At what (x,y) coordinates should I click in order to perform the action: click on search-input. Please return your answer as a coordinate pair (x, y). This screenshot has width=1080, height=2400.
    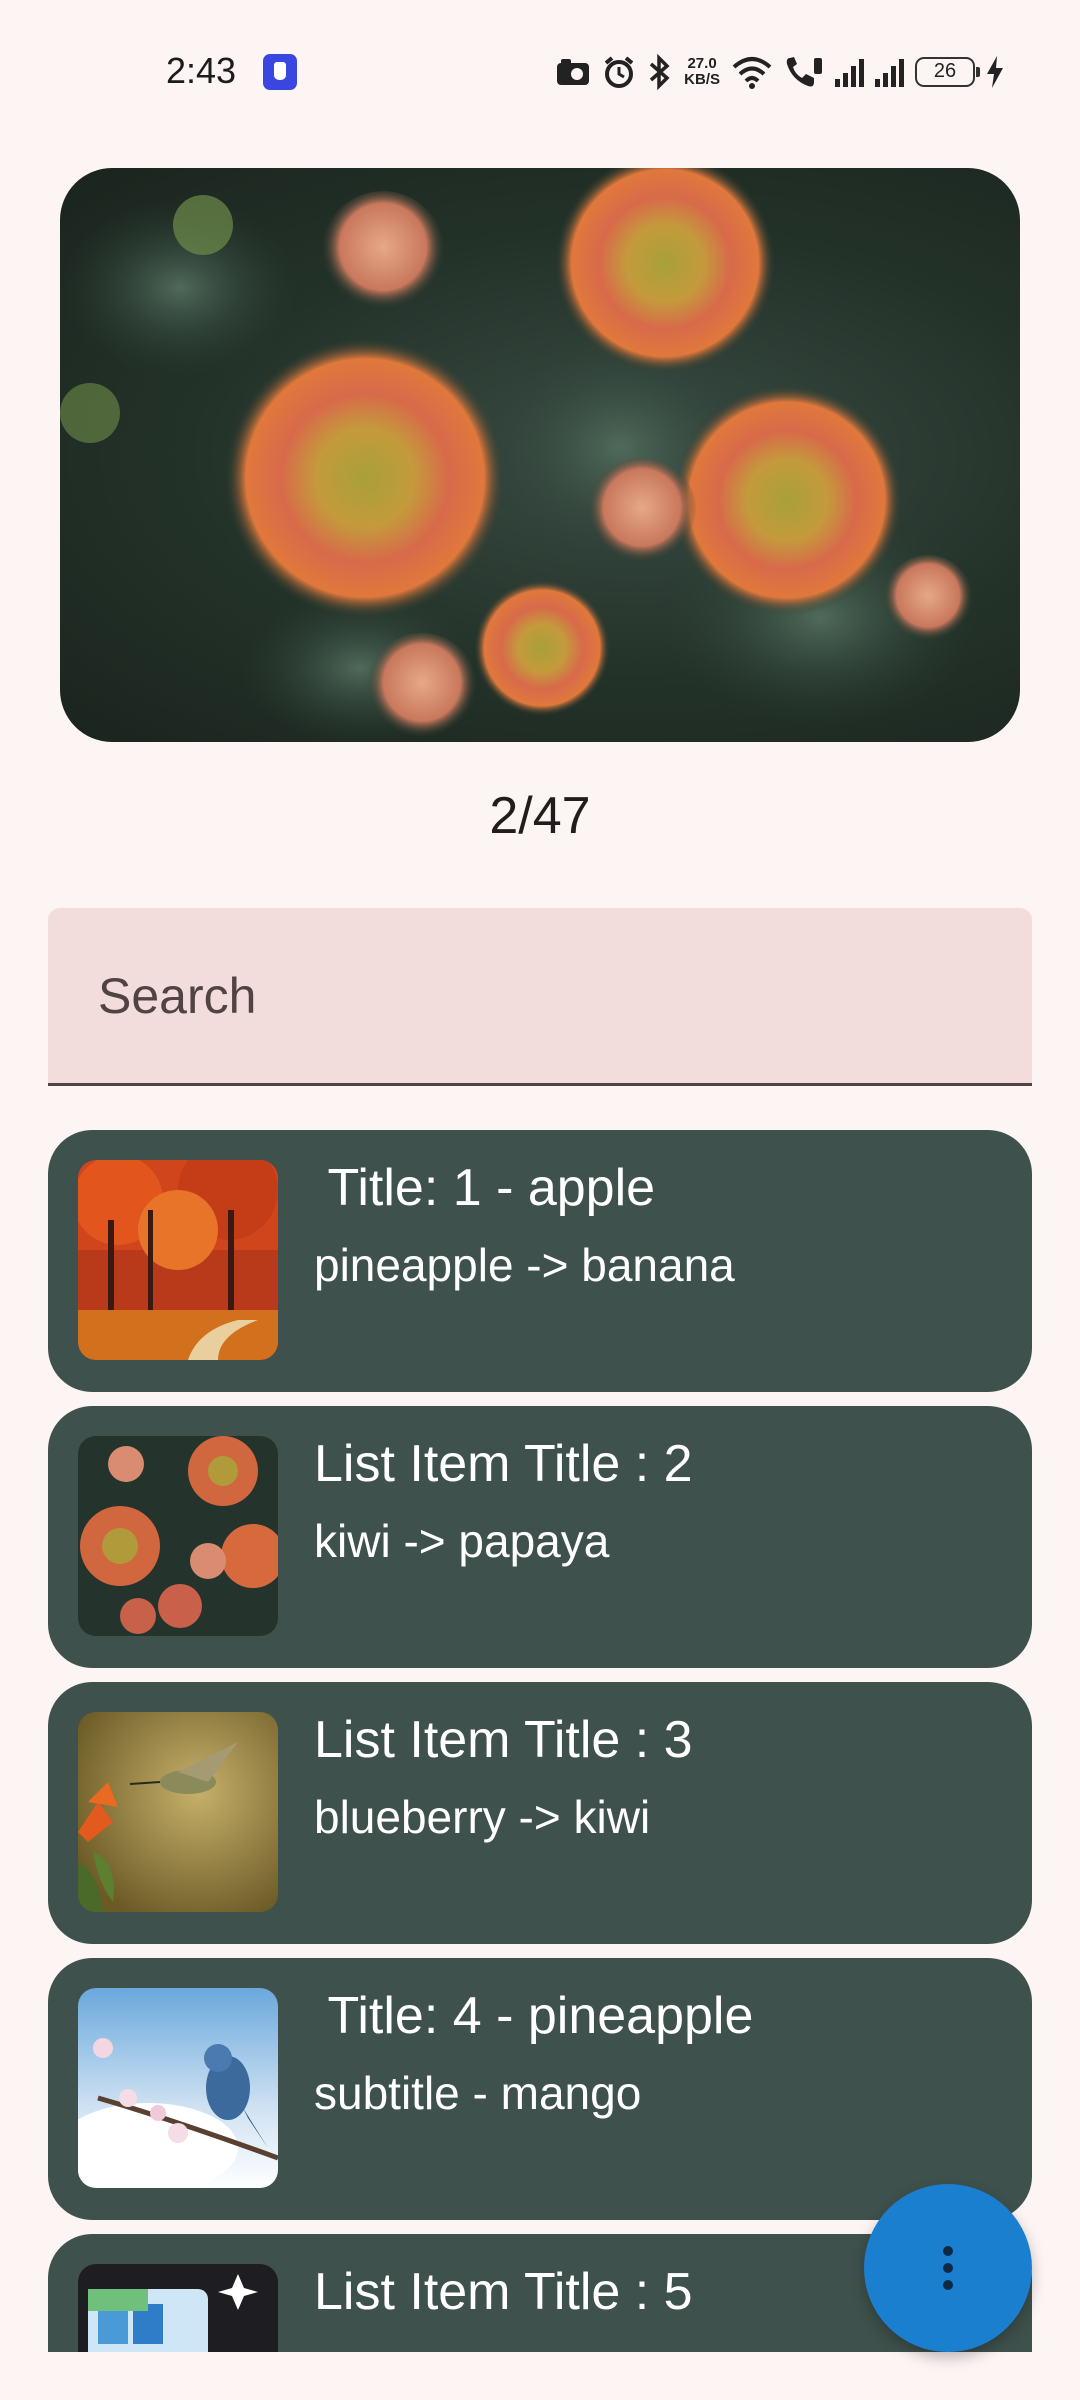
    Looking at the image, I should click on (540, 995).